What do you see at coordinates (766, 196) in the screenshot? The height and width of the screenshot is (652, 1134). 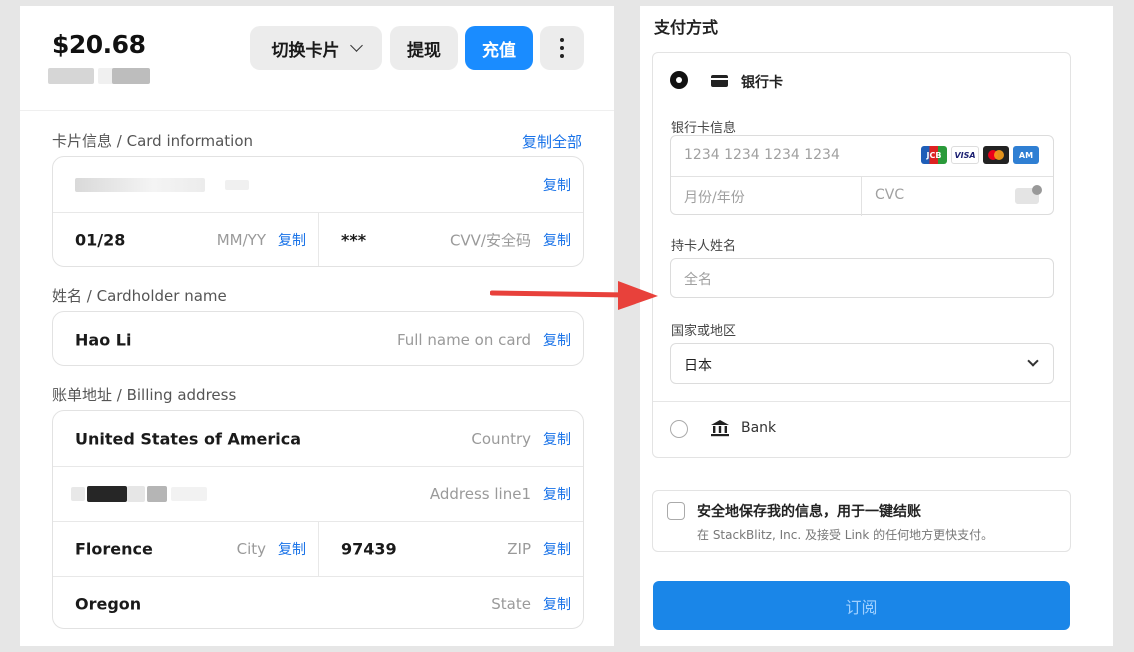 I see `expiry-input: 月份/年份` at bounding box center [766, 196].